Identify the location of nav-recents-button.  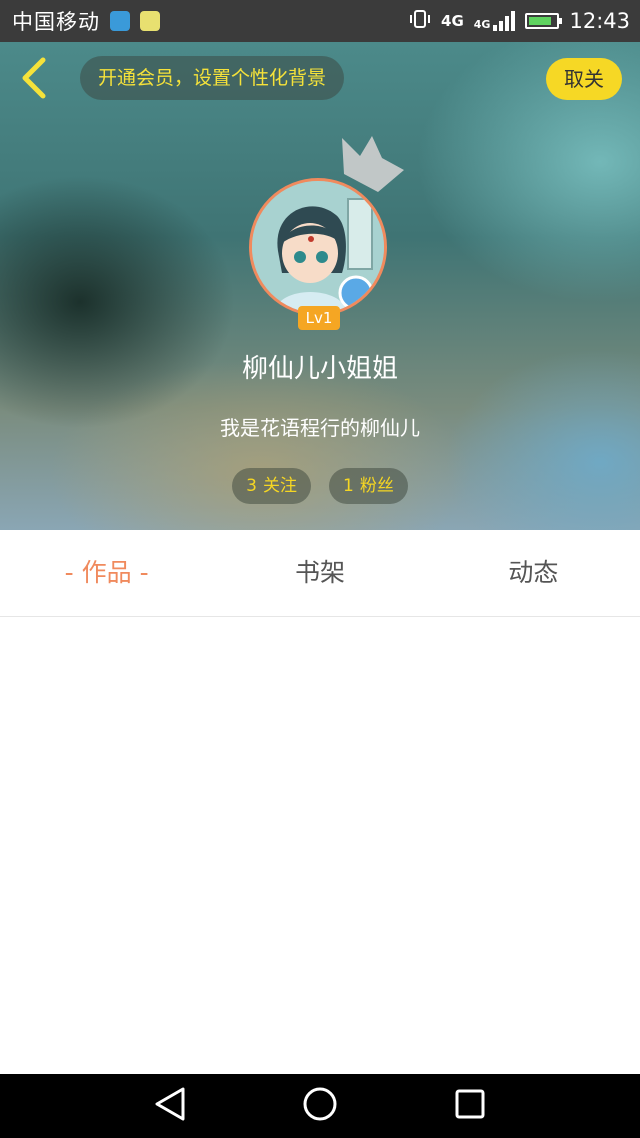
(470, 1106).